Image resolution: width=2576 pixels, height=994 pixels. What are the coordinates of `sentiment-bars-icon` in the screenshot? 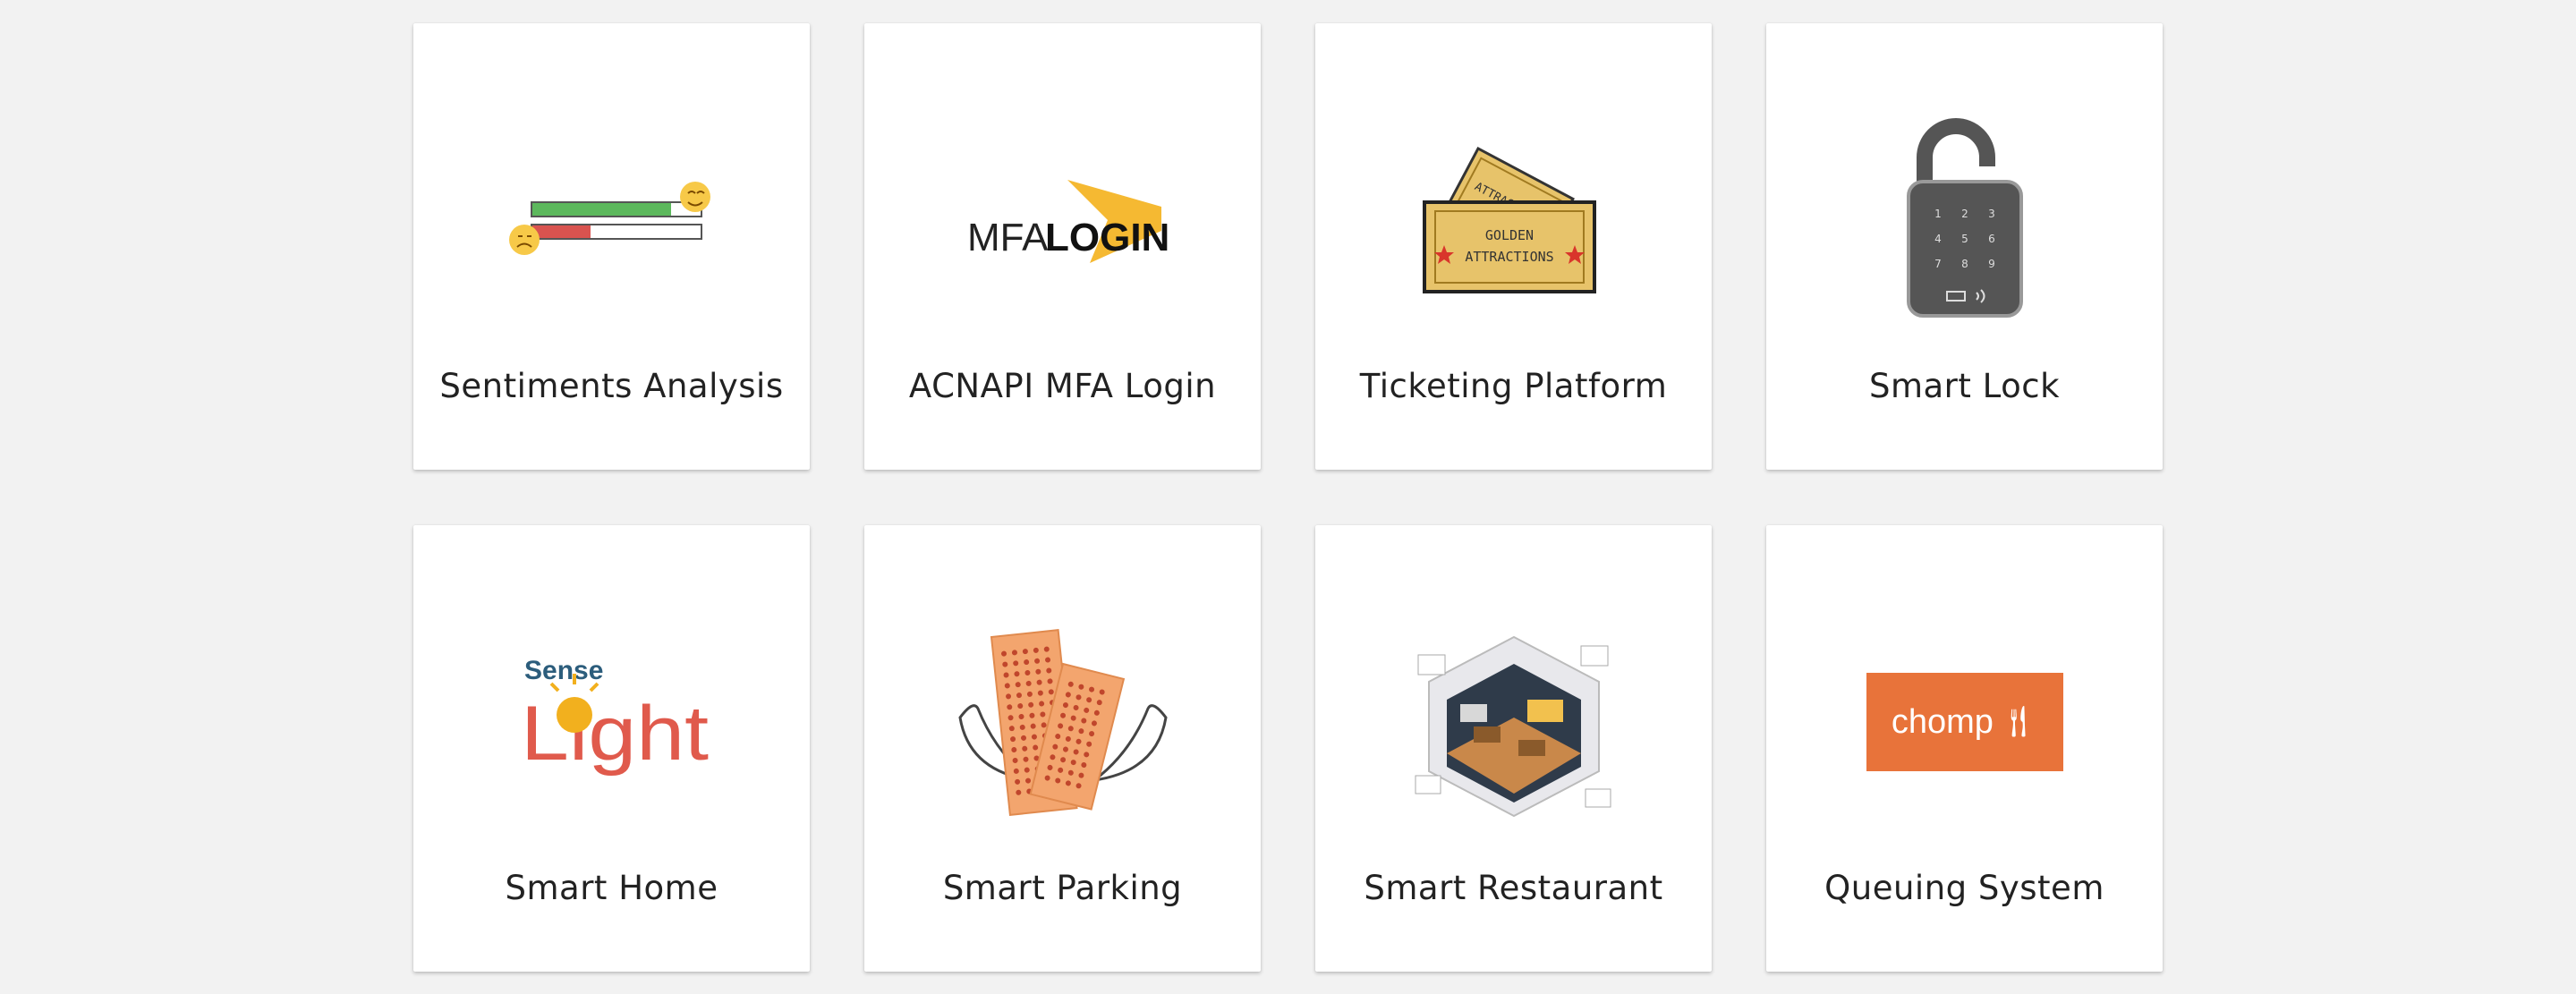 It's located at (611, 220).